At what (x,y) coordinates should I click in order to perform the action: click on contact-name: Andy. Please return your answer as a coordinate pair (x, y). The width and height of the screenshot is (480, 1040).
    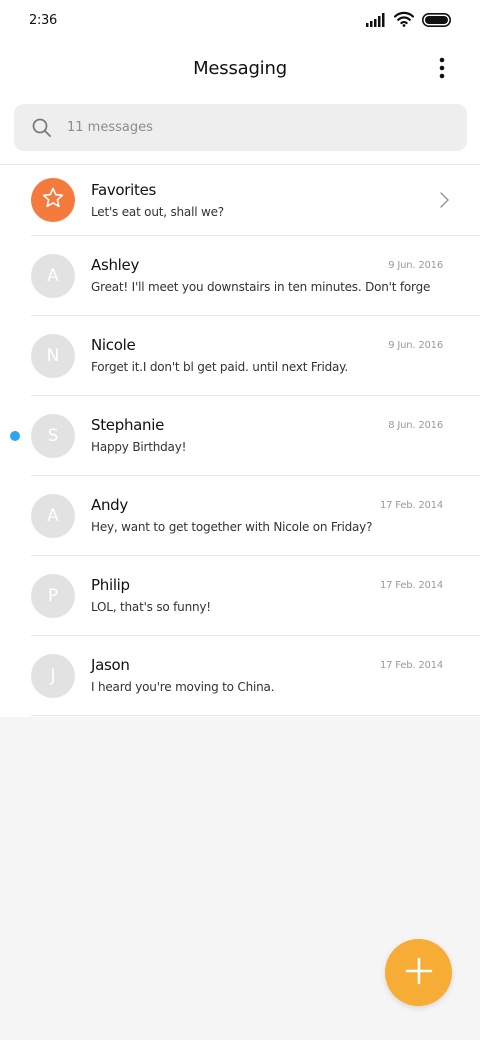
    Looking at the image, I should click on (109, 505).